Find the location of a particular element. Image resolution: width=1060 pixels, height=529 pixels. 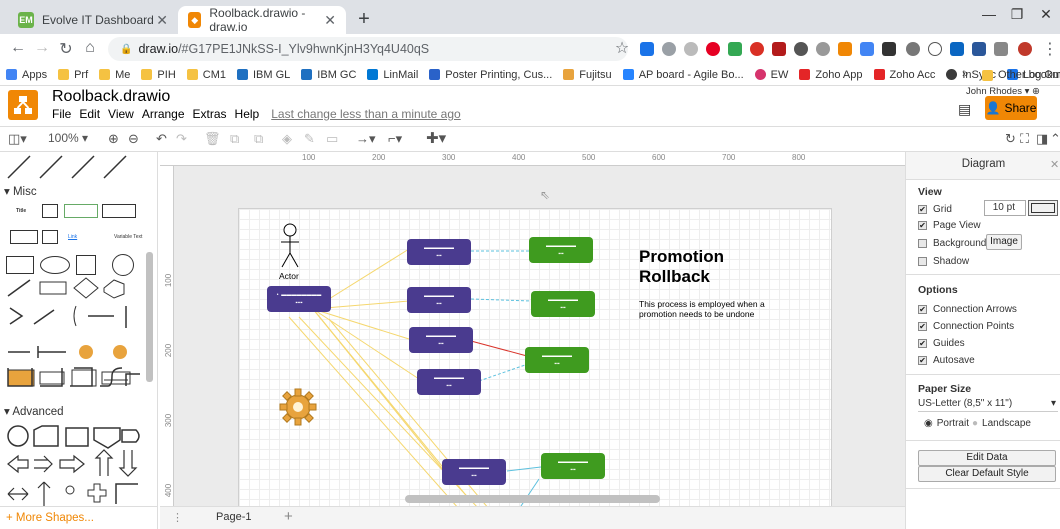

circle-shape is located at coordinates (123, 265).